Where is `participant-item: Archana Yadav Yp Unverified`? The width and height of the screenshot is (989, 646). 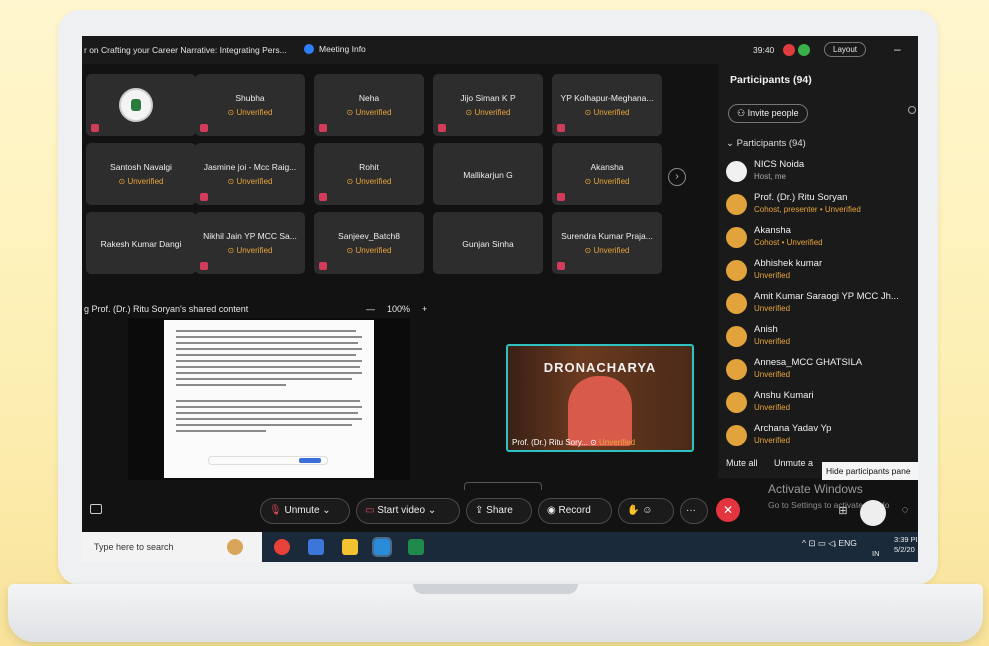 participant-item: Archana Yadav Yp Unverified is located at coordinates (822, 438).